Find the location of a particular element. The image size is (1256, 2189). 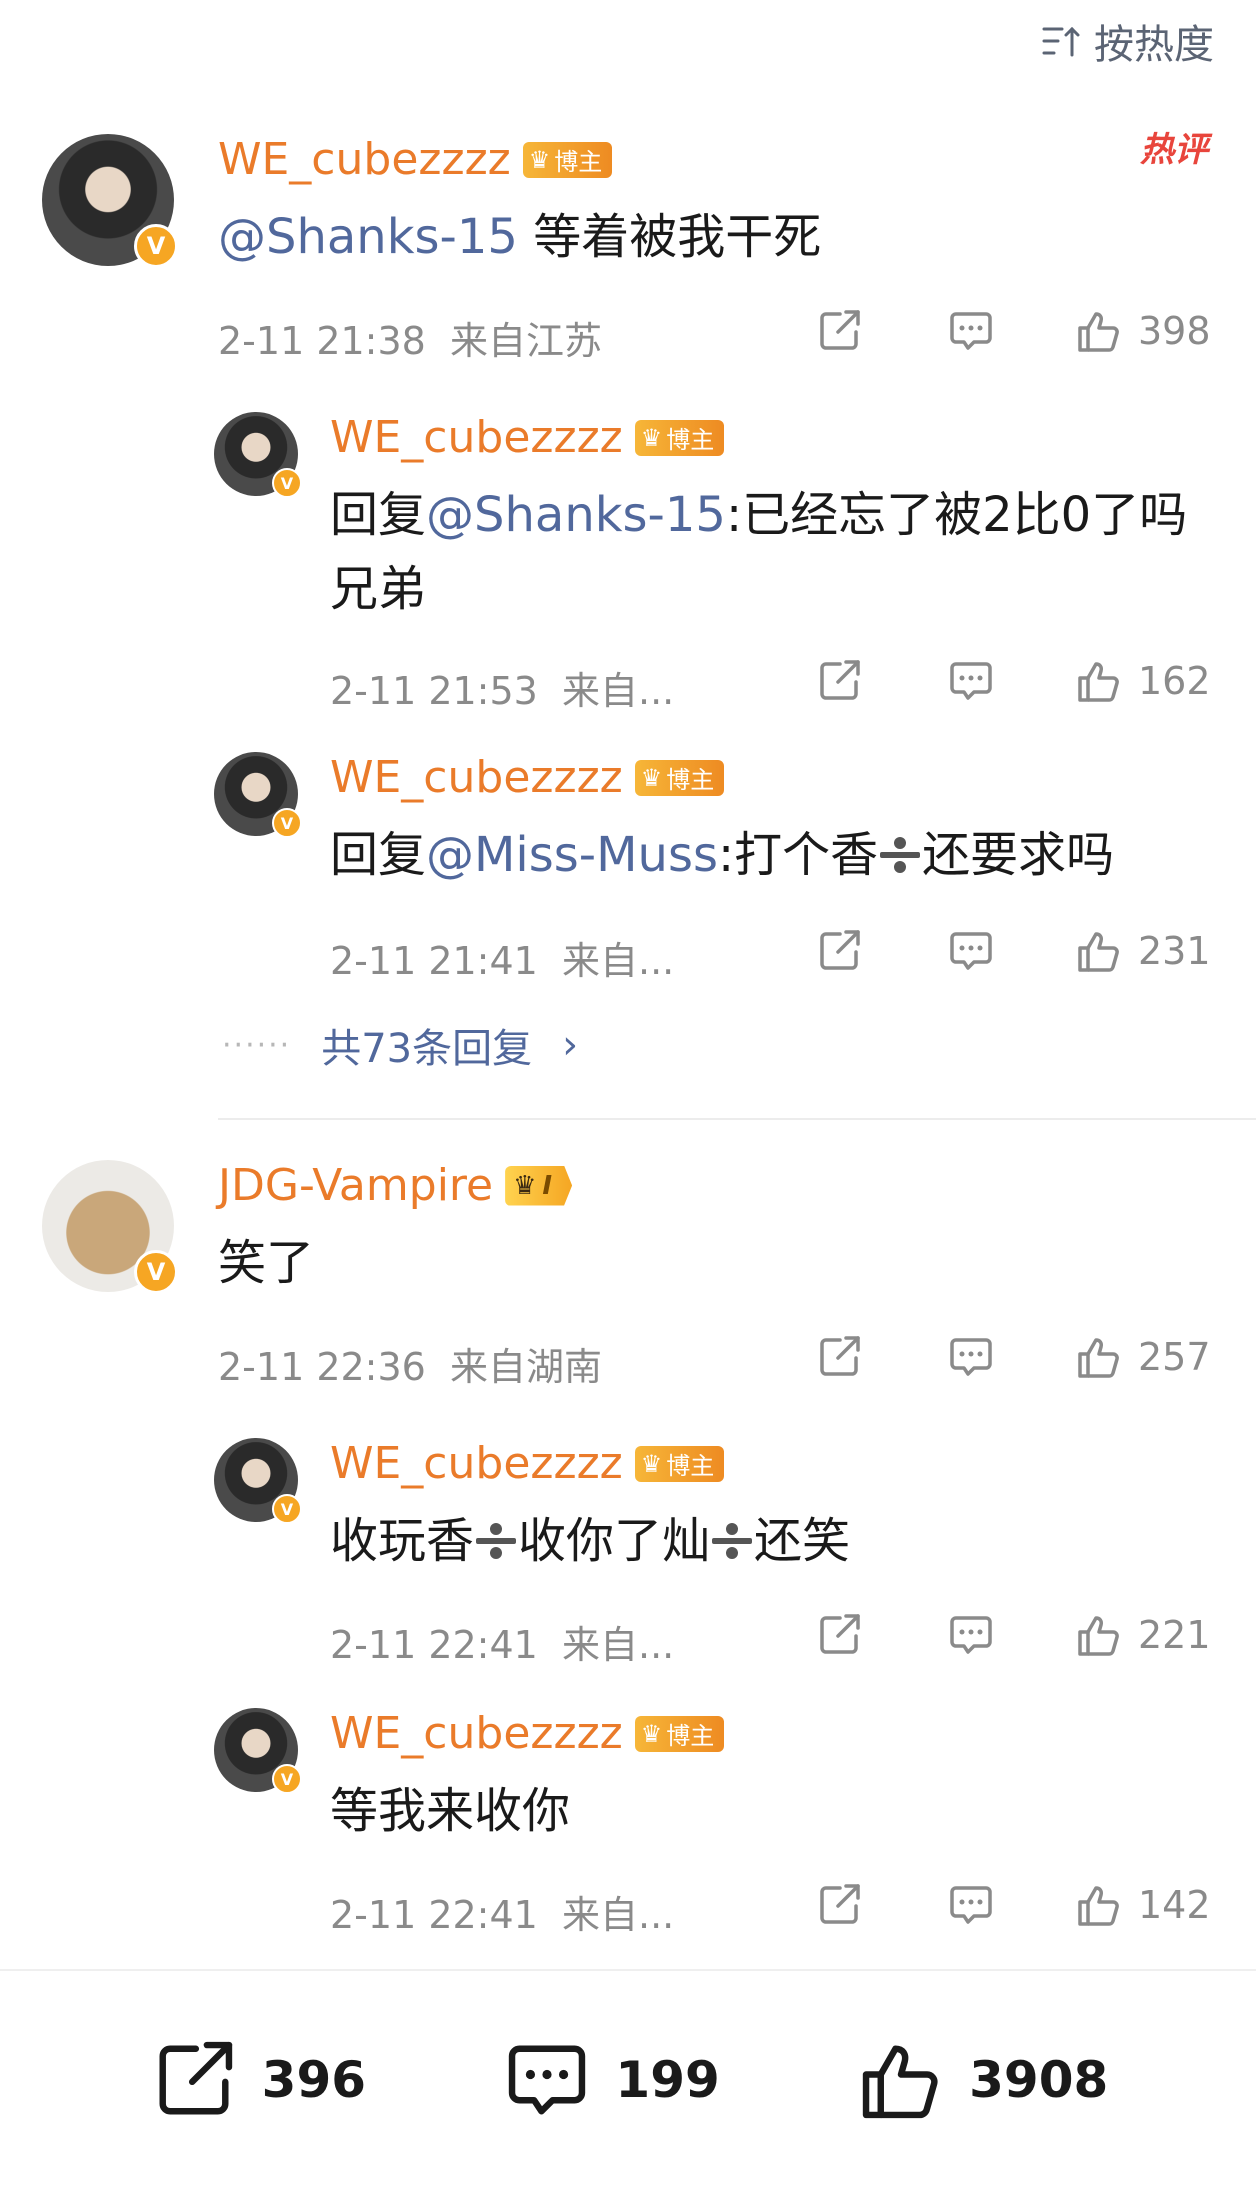

chevron-right-icon: › is located at coordinates (570, 1045).